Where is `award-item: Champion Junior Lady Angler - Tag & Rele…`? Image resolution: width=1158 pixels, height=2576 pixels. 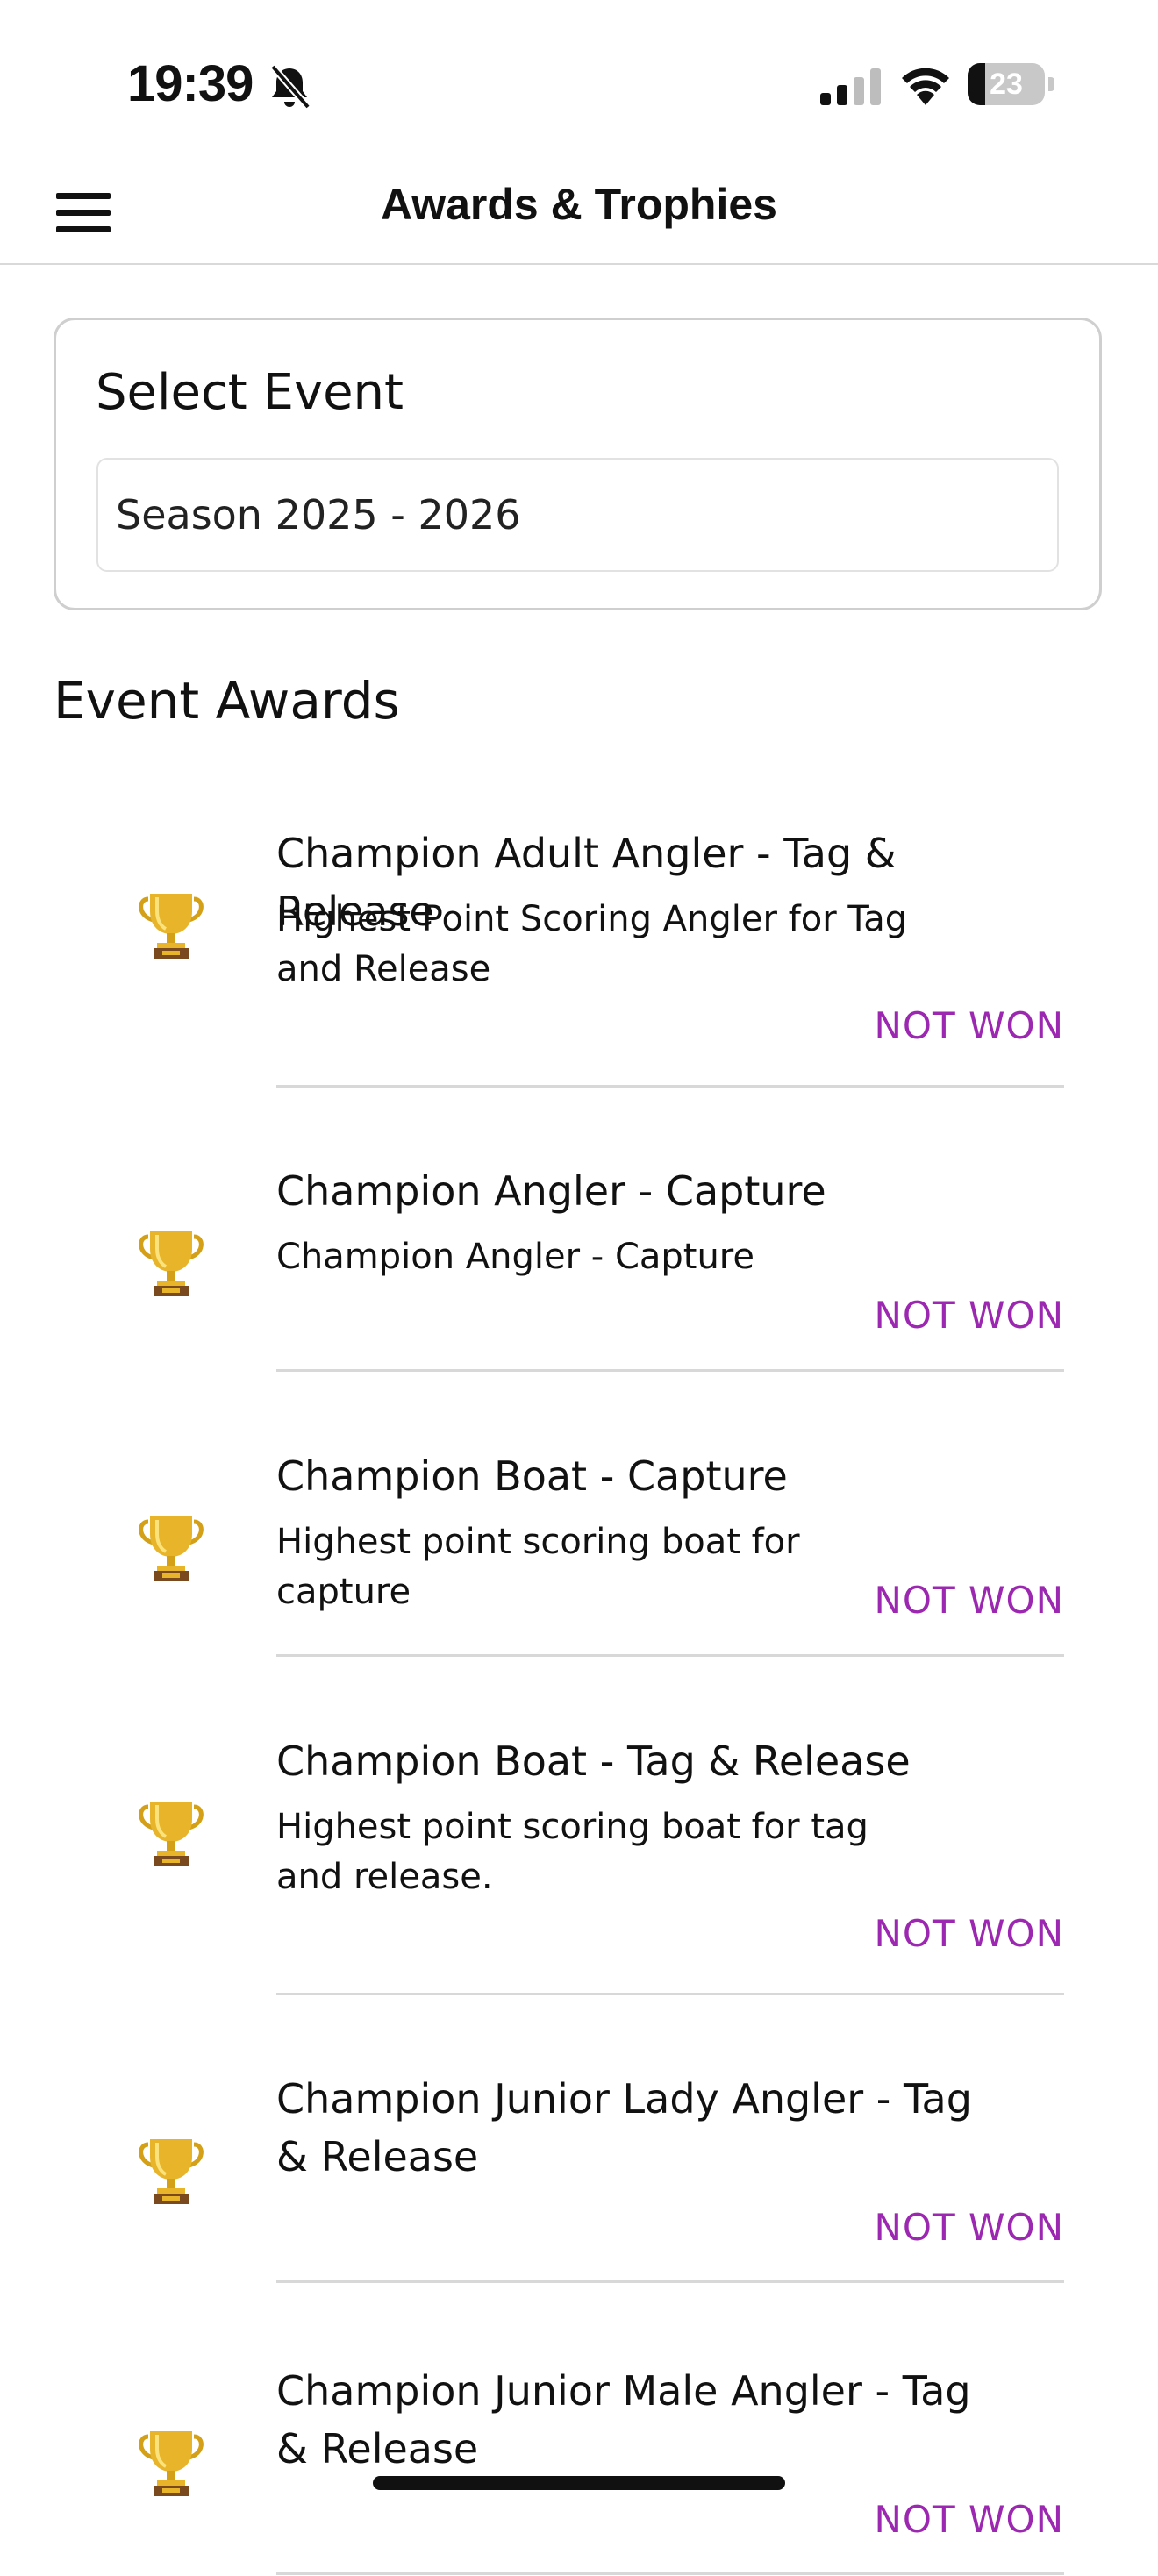
award-item: Champion Junior Lady Angler - Tag & Rele… is located at coordinates (579, 2177).